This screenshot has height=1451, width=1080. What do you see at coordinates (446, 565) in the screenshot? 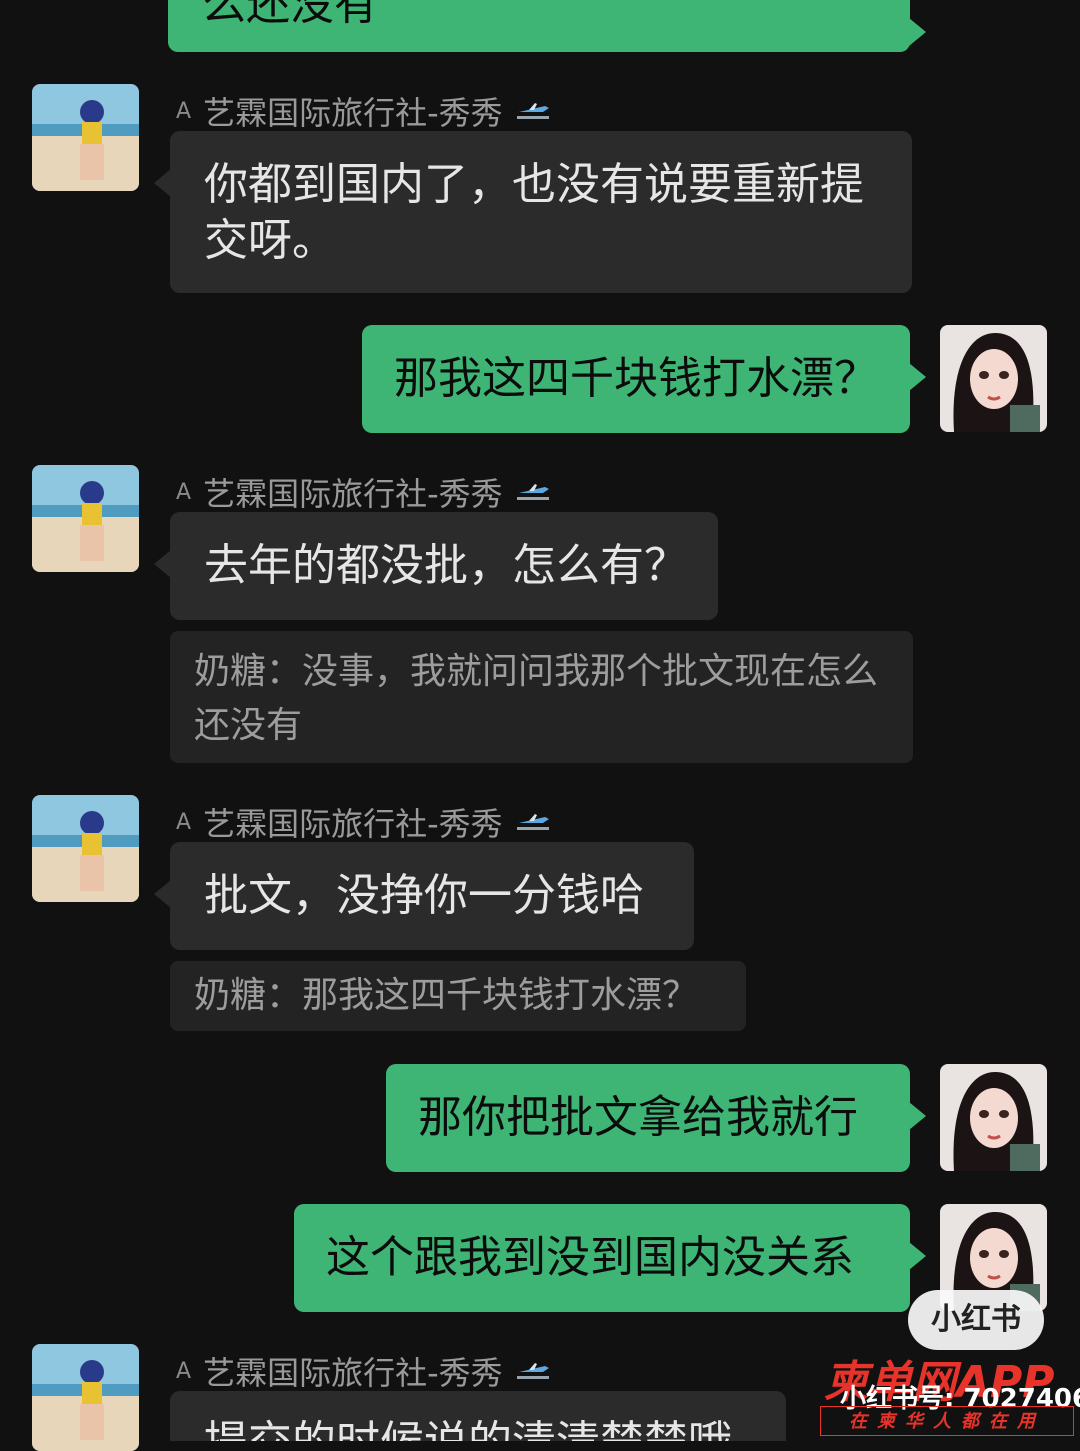
I see `message-text: 去年的都没批，怎么有？` at bounding box center [446, 565].